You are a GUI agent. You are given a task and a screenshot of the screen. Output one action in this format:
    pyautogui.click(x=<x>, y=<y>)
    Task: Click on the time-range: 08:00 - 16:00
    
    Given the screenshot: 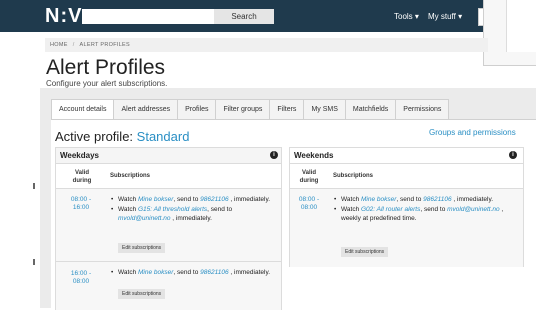 What is the action you would take?
    pyautogui.click(x=81, y=204)
    